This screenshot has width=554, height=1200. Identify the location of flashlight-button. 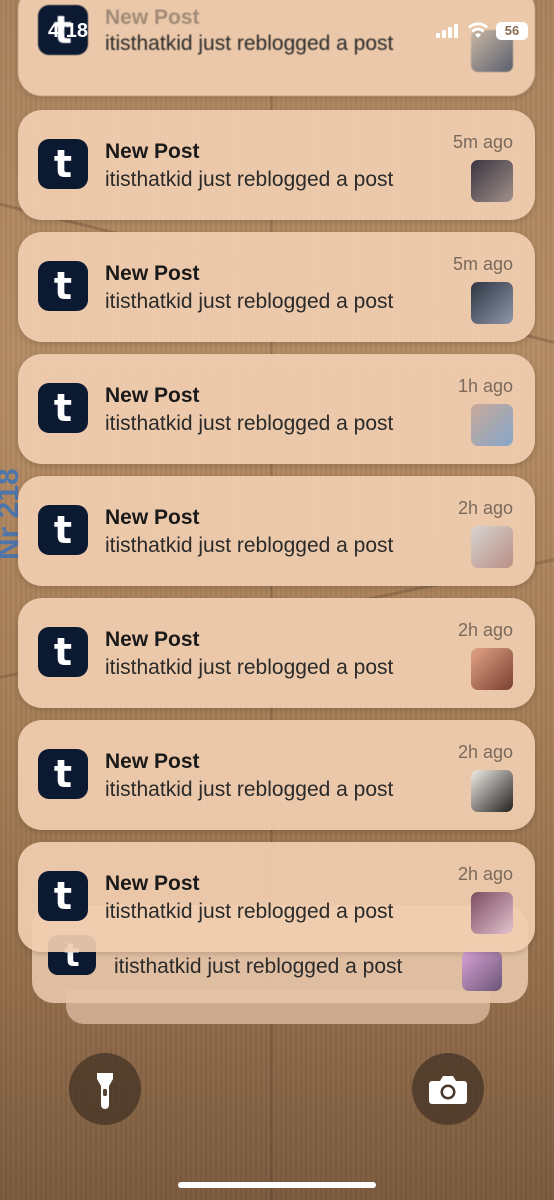
(105, 1089).